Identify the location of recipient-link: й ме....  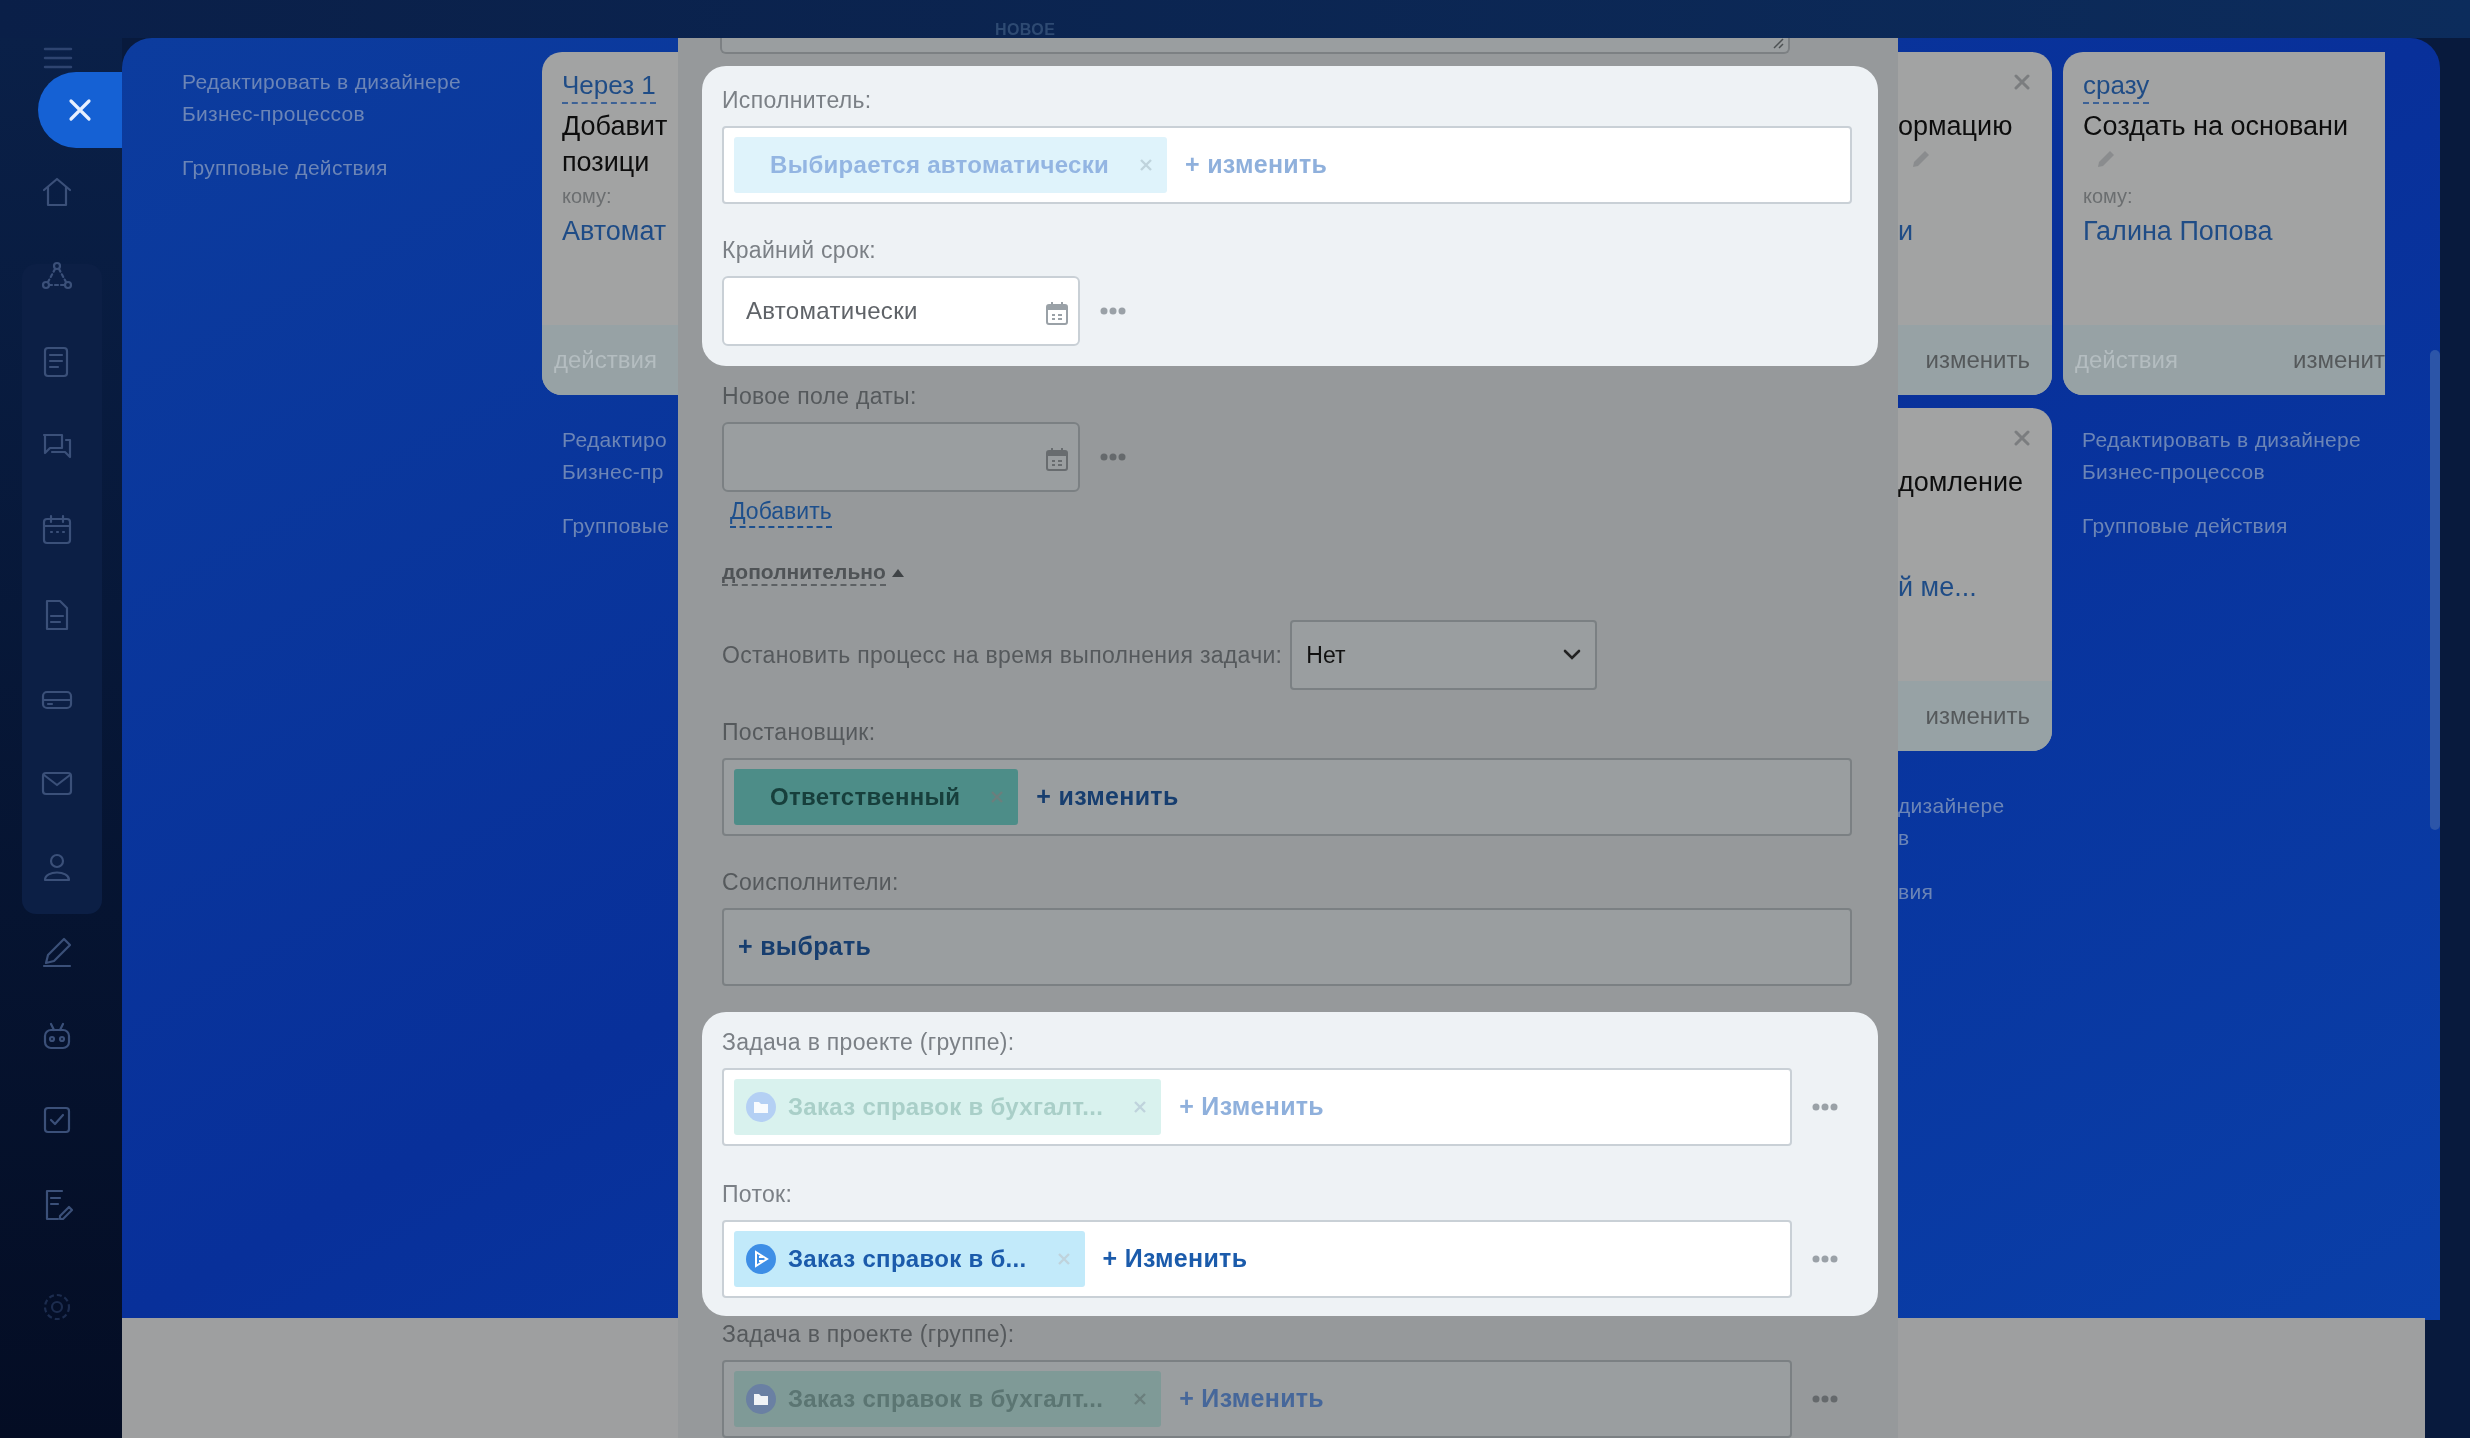
(1937, 587).